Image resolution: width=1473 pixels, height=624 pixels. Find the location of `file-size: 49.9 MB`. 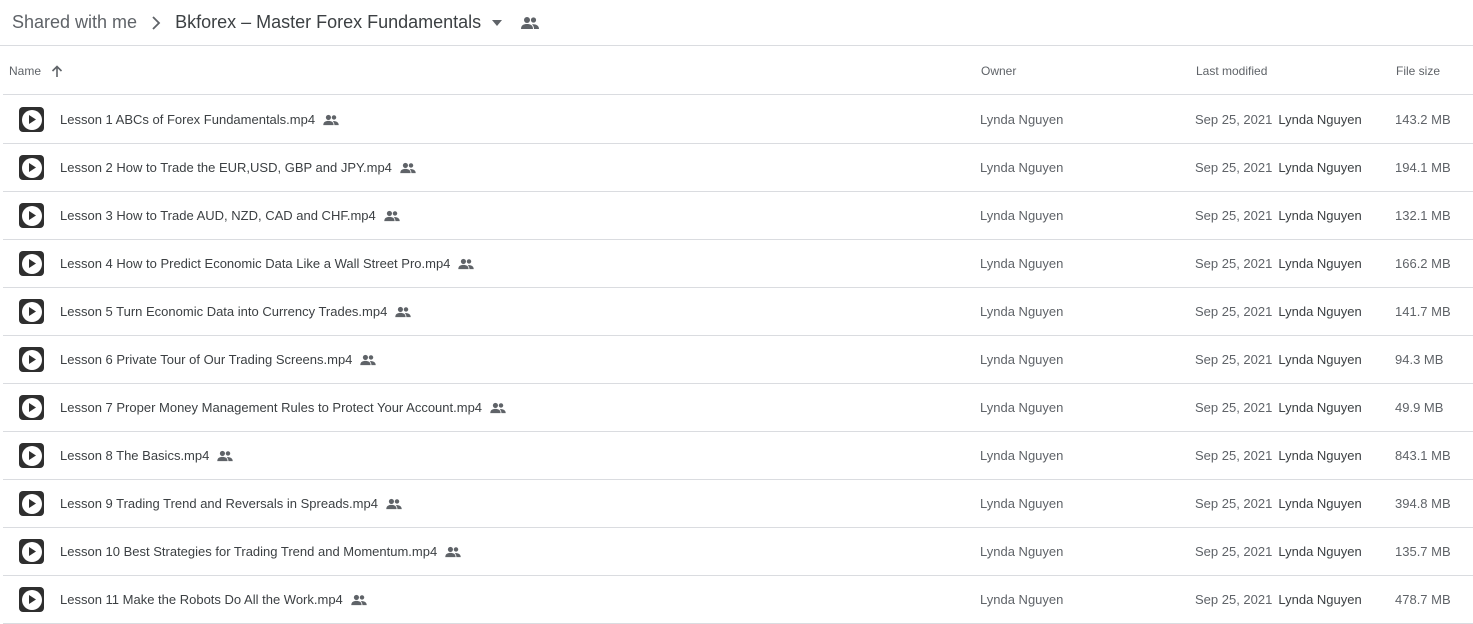

file-size: 49.9 MB is located at coordinates (1419, 407).